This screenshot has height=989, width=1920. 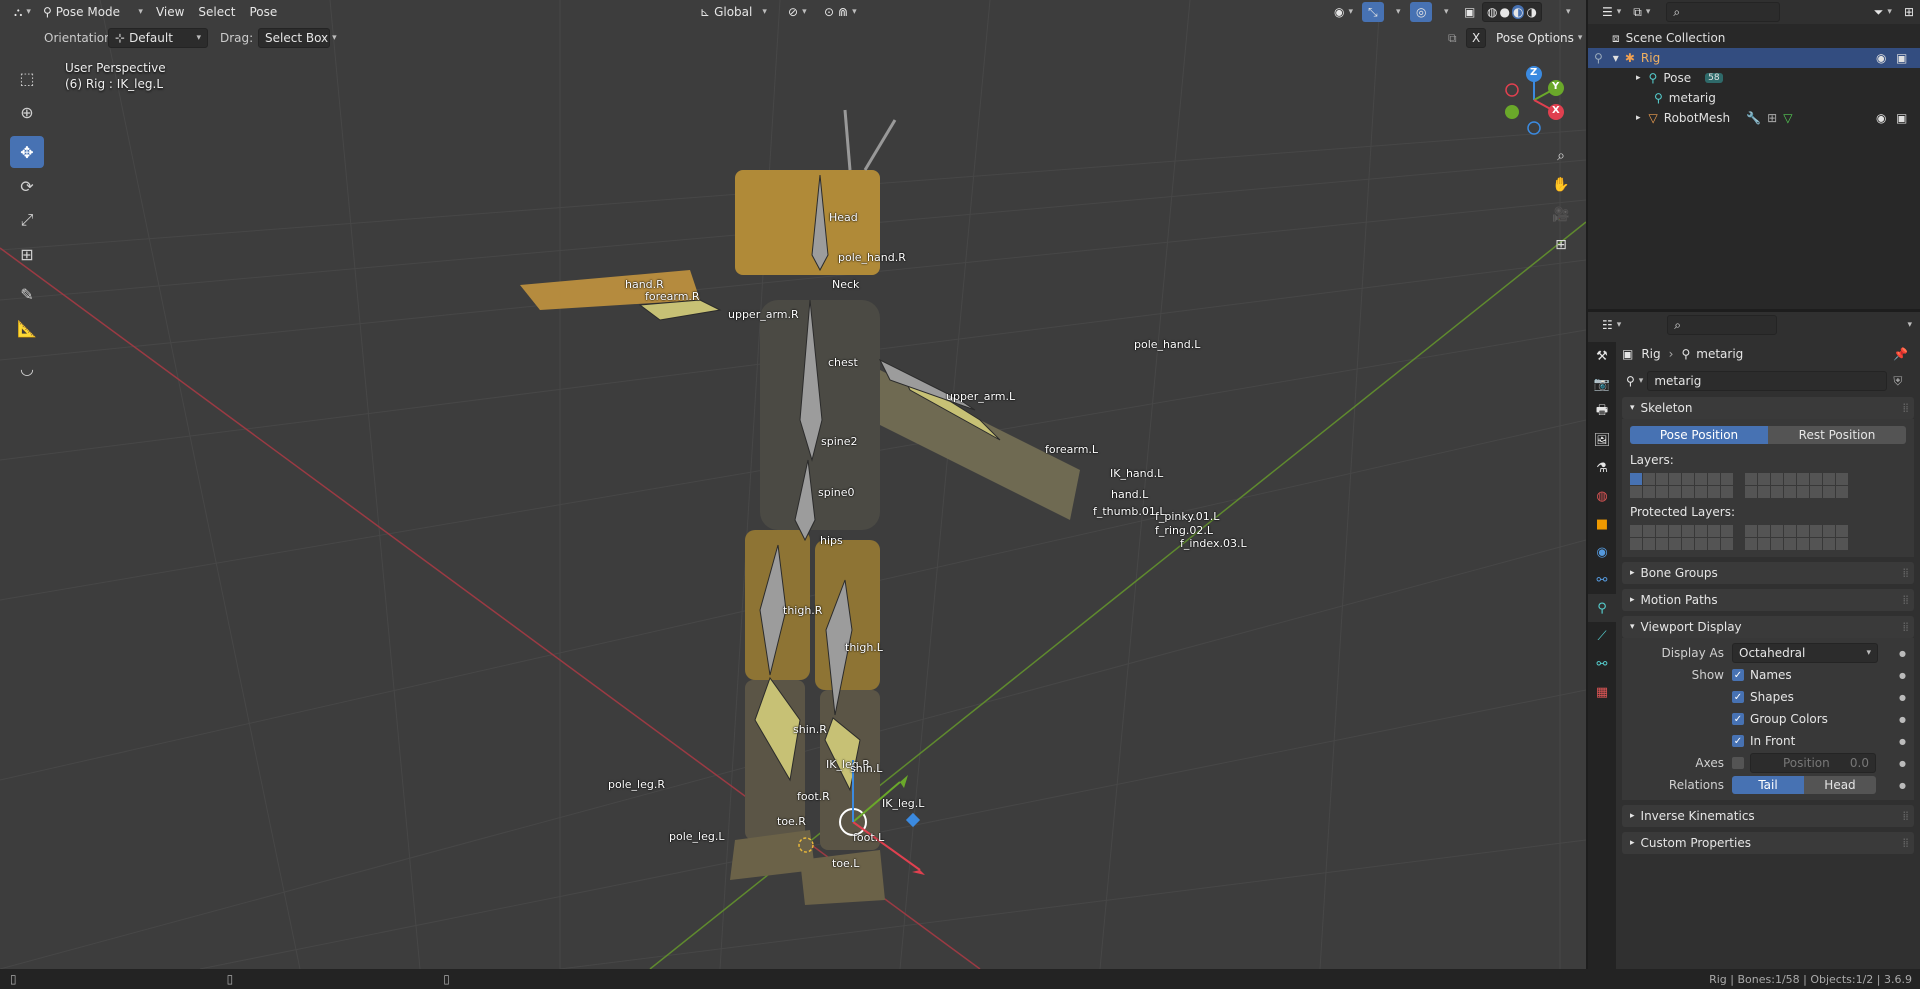 What do you see at coordinates (1398, 12) in the screenshot?
I see `gizmo-options: ▾` at bounding box center [1398, 12].